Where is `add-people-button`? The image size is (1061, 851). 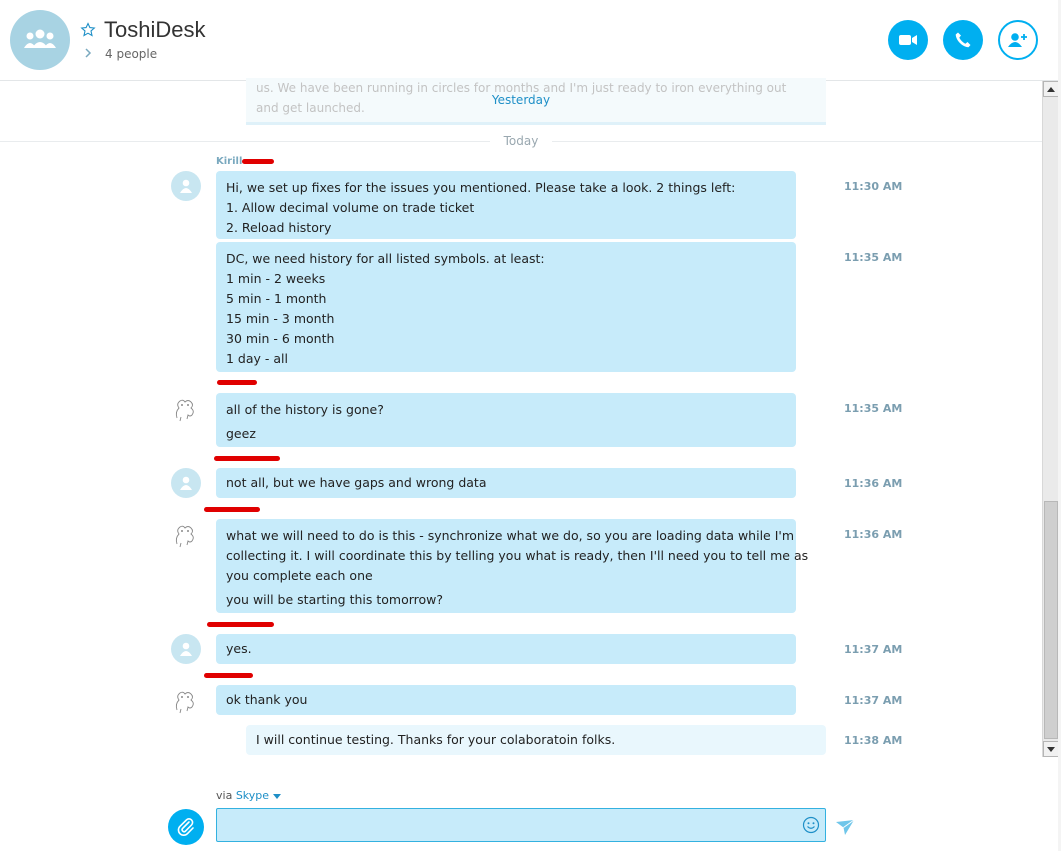 add-people-button is located at coordinates (1018, 40).